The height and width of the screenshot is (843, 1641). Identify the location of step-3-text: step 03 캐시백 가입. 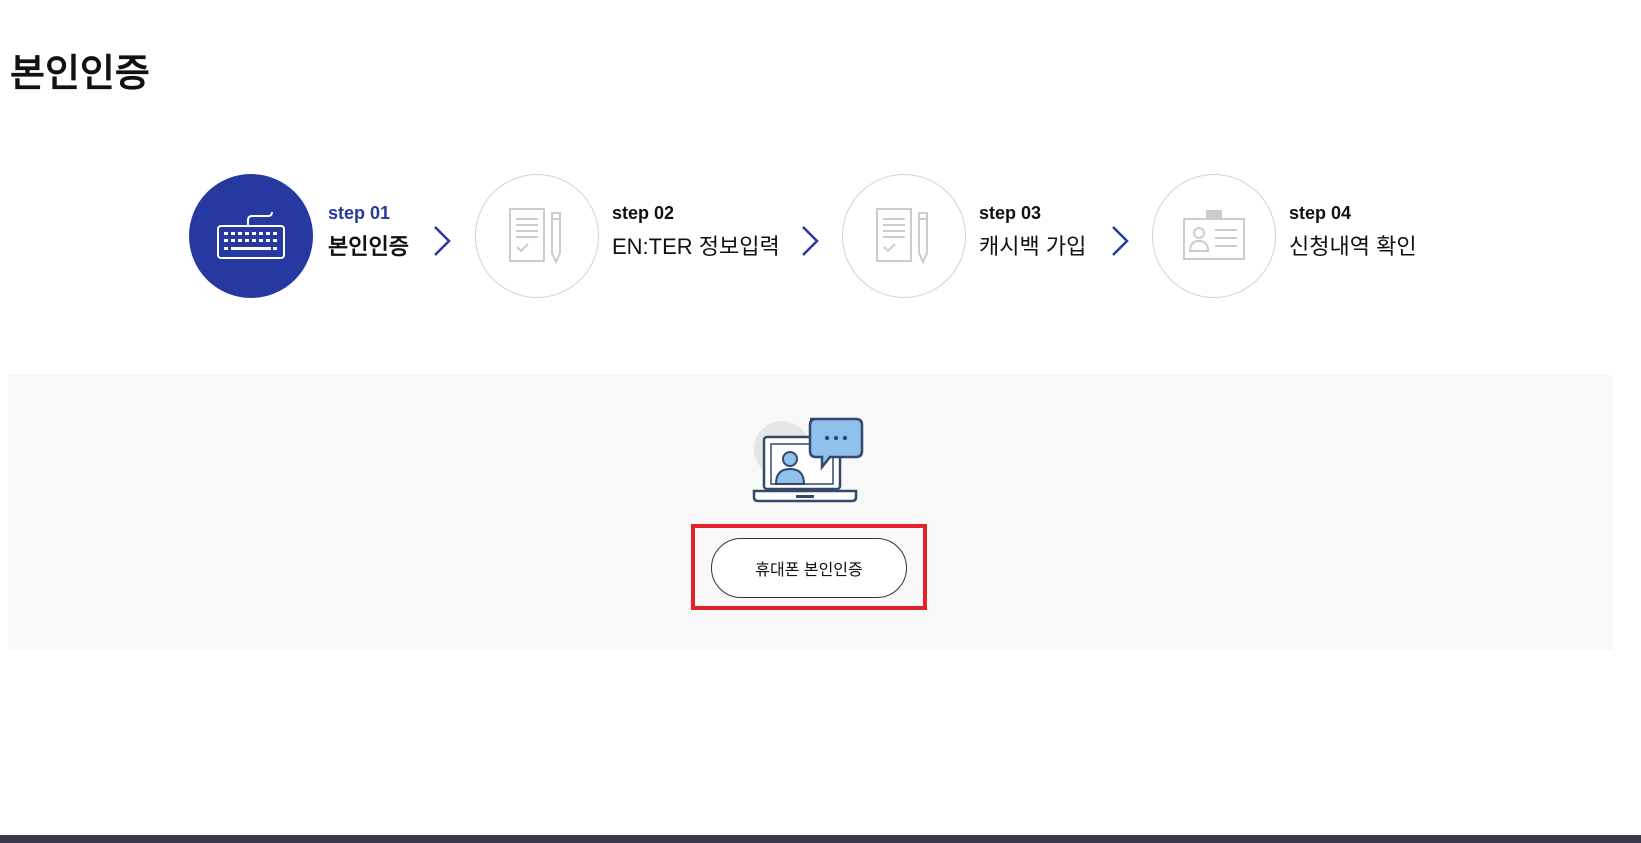
(1032, 233).